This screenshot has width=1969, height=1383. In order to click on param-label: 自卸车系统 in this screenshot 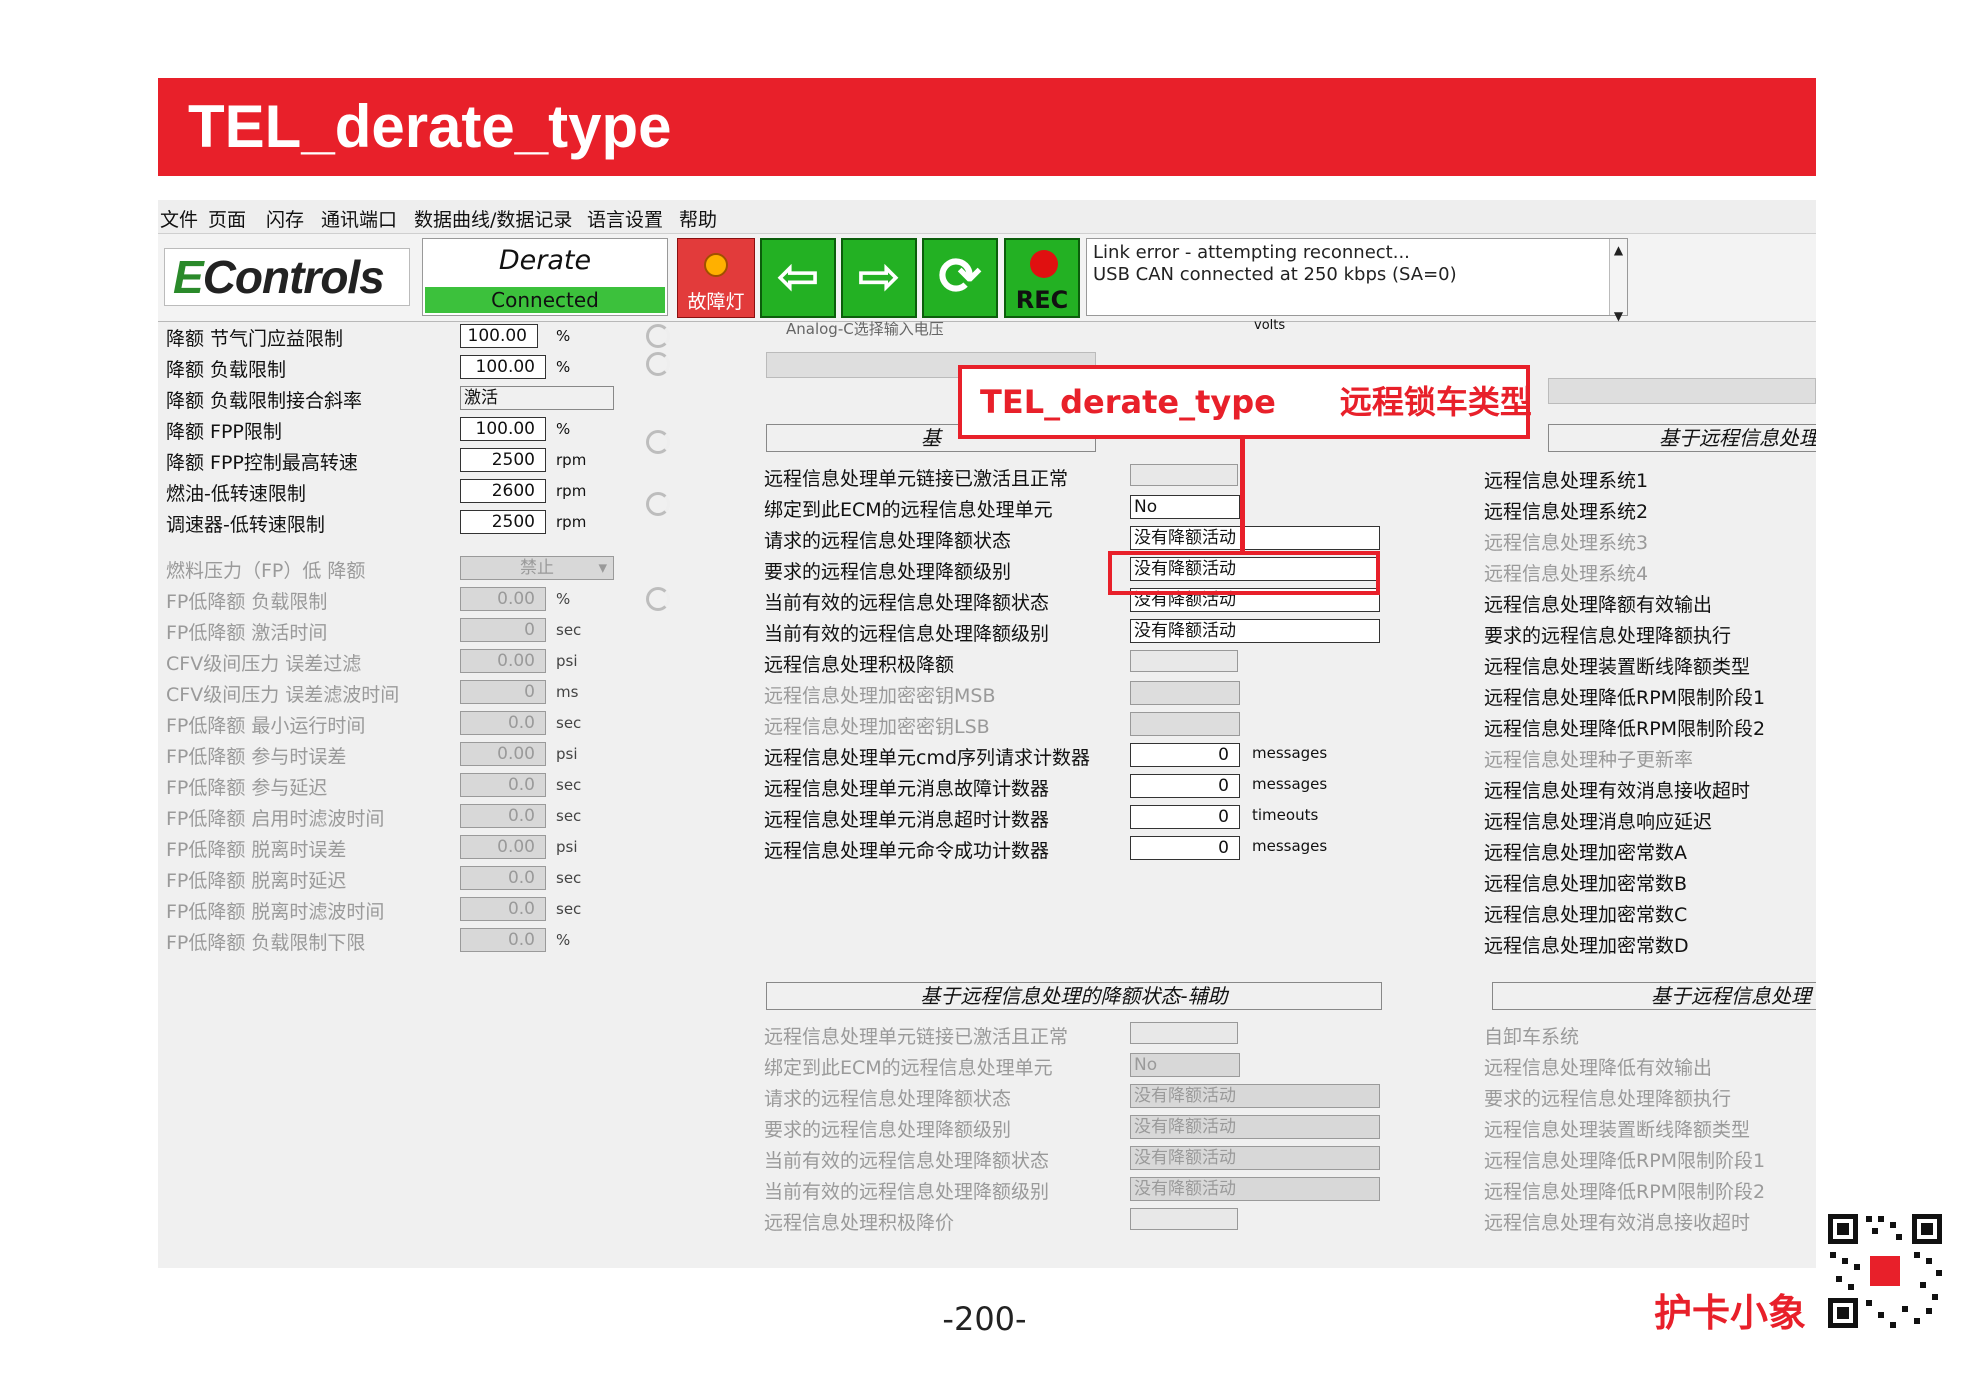, I will do `click(1532, 1037)`.